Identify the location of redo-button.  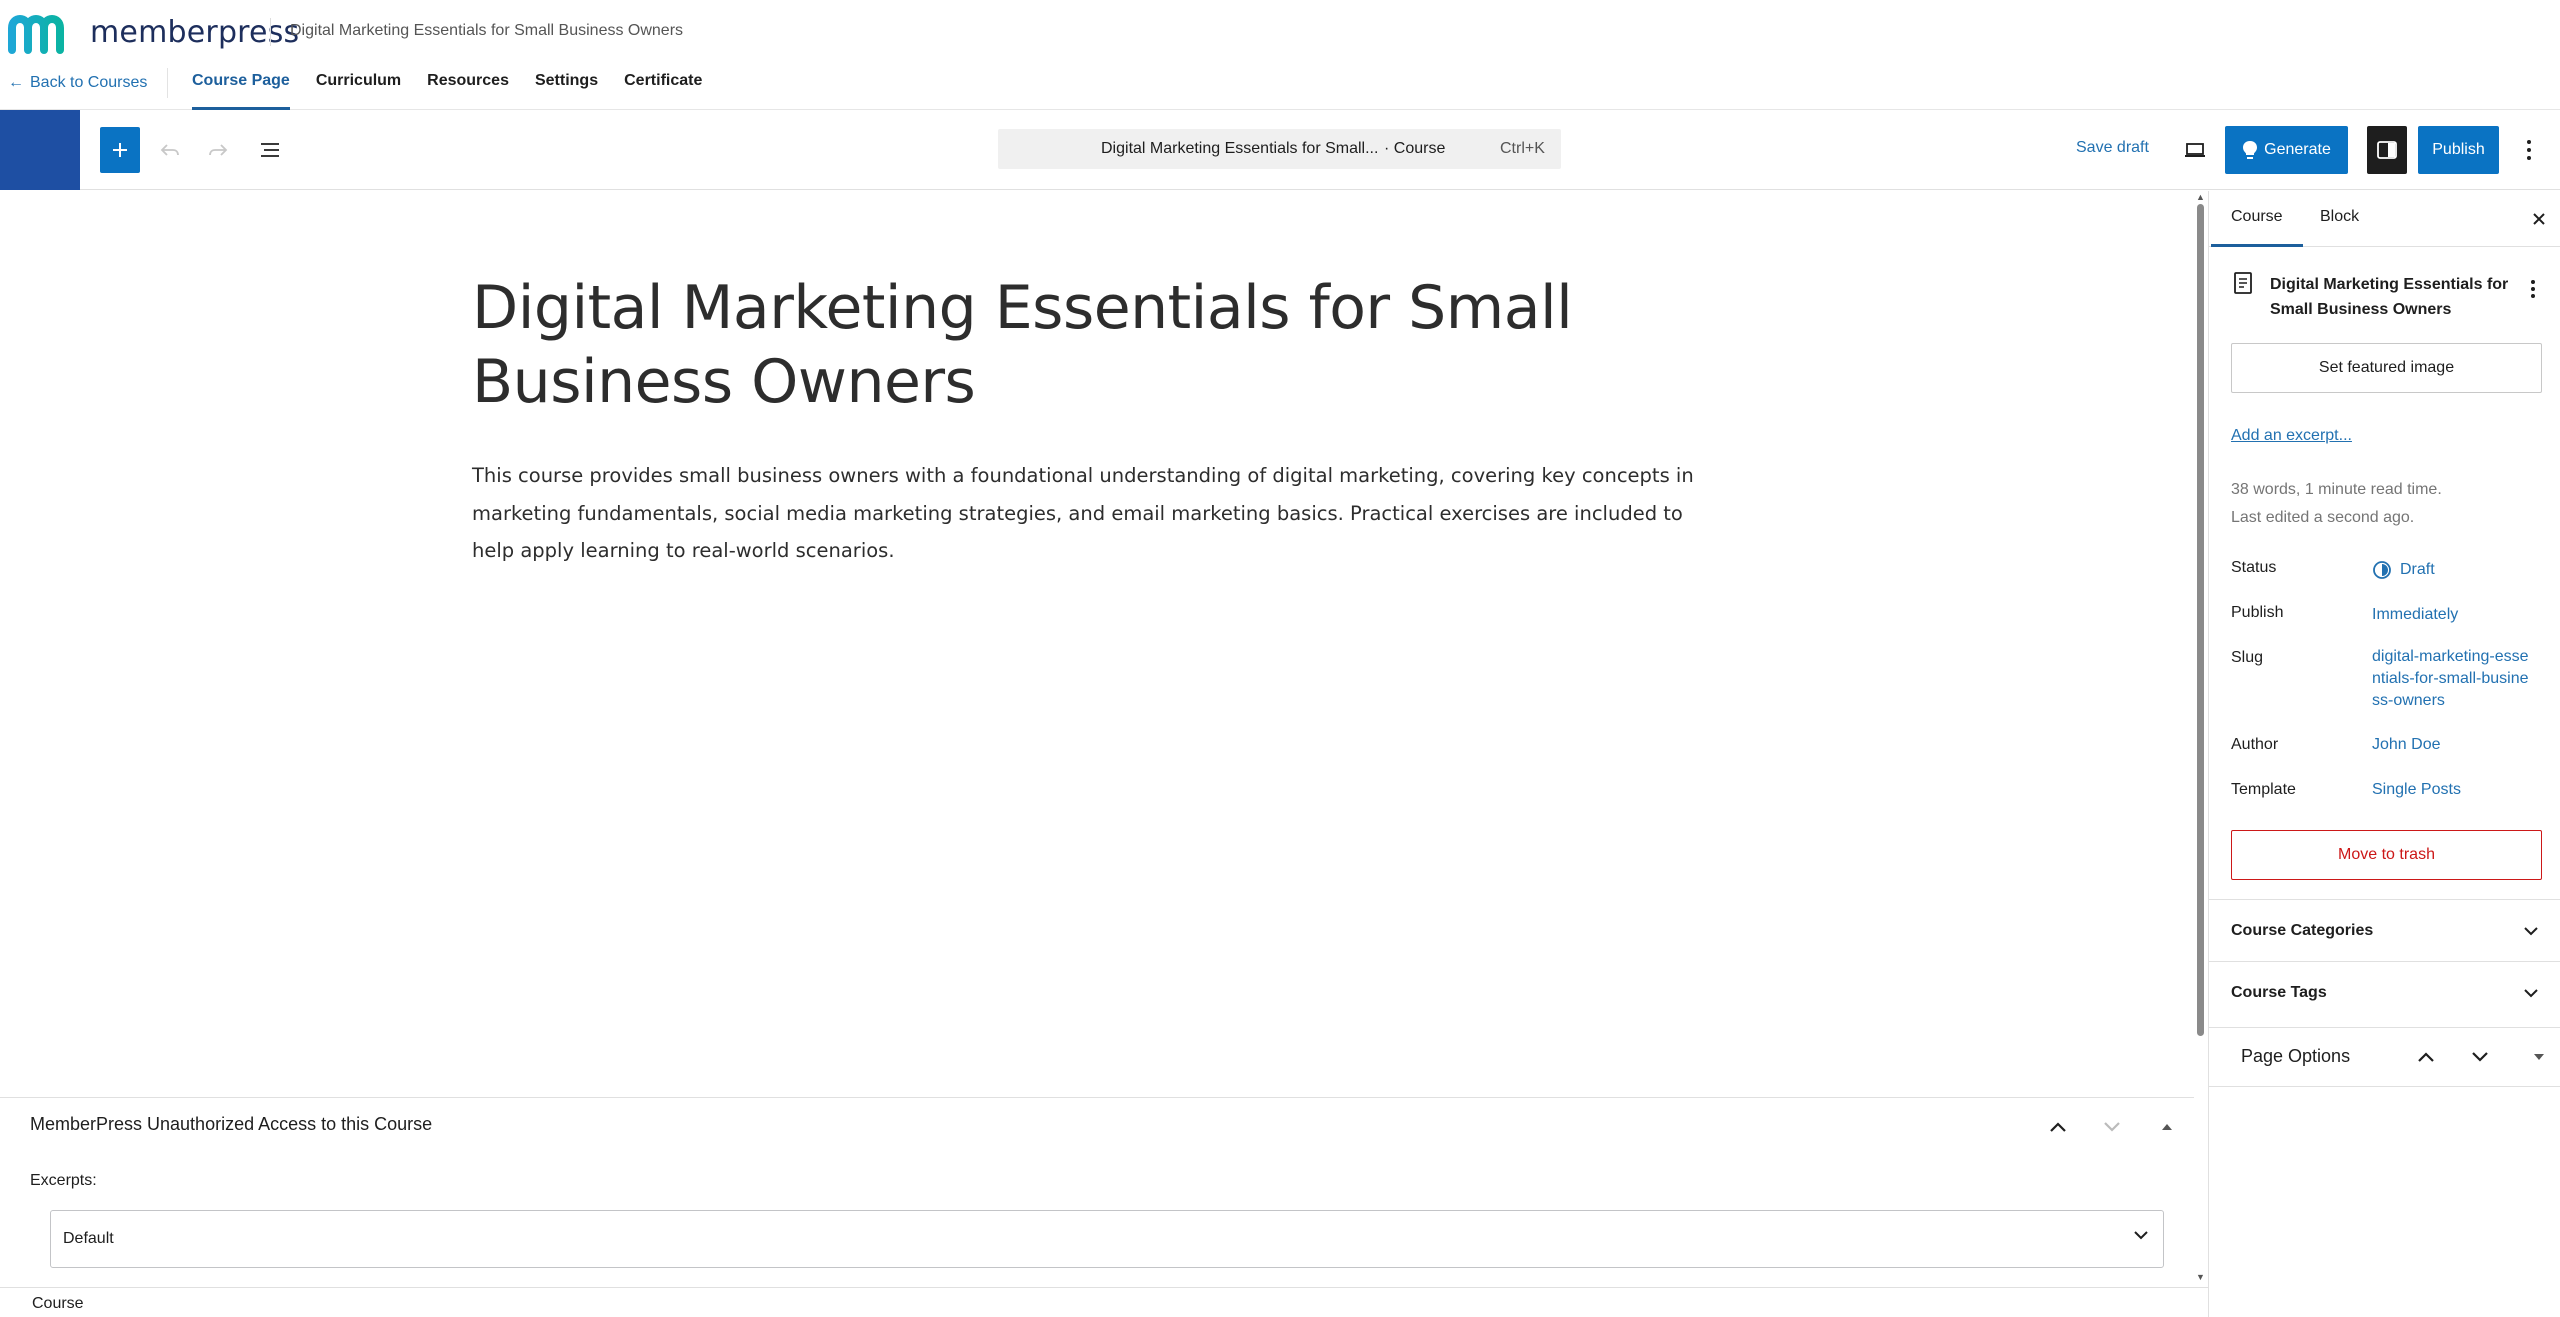
(218, 150).